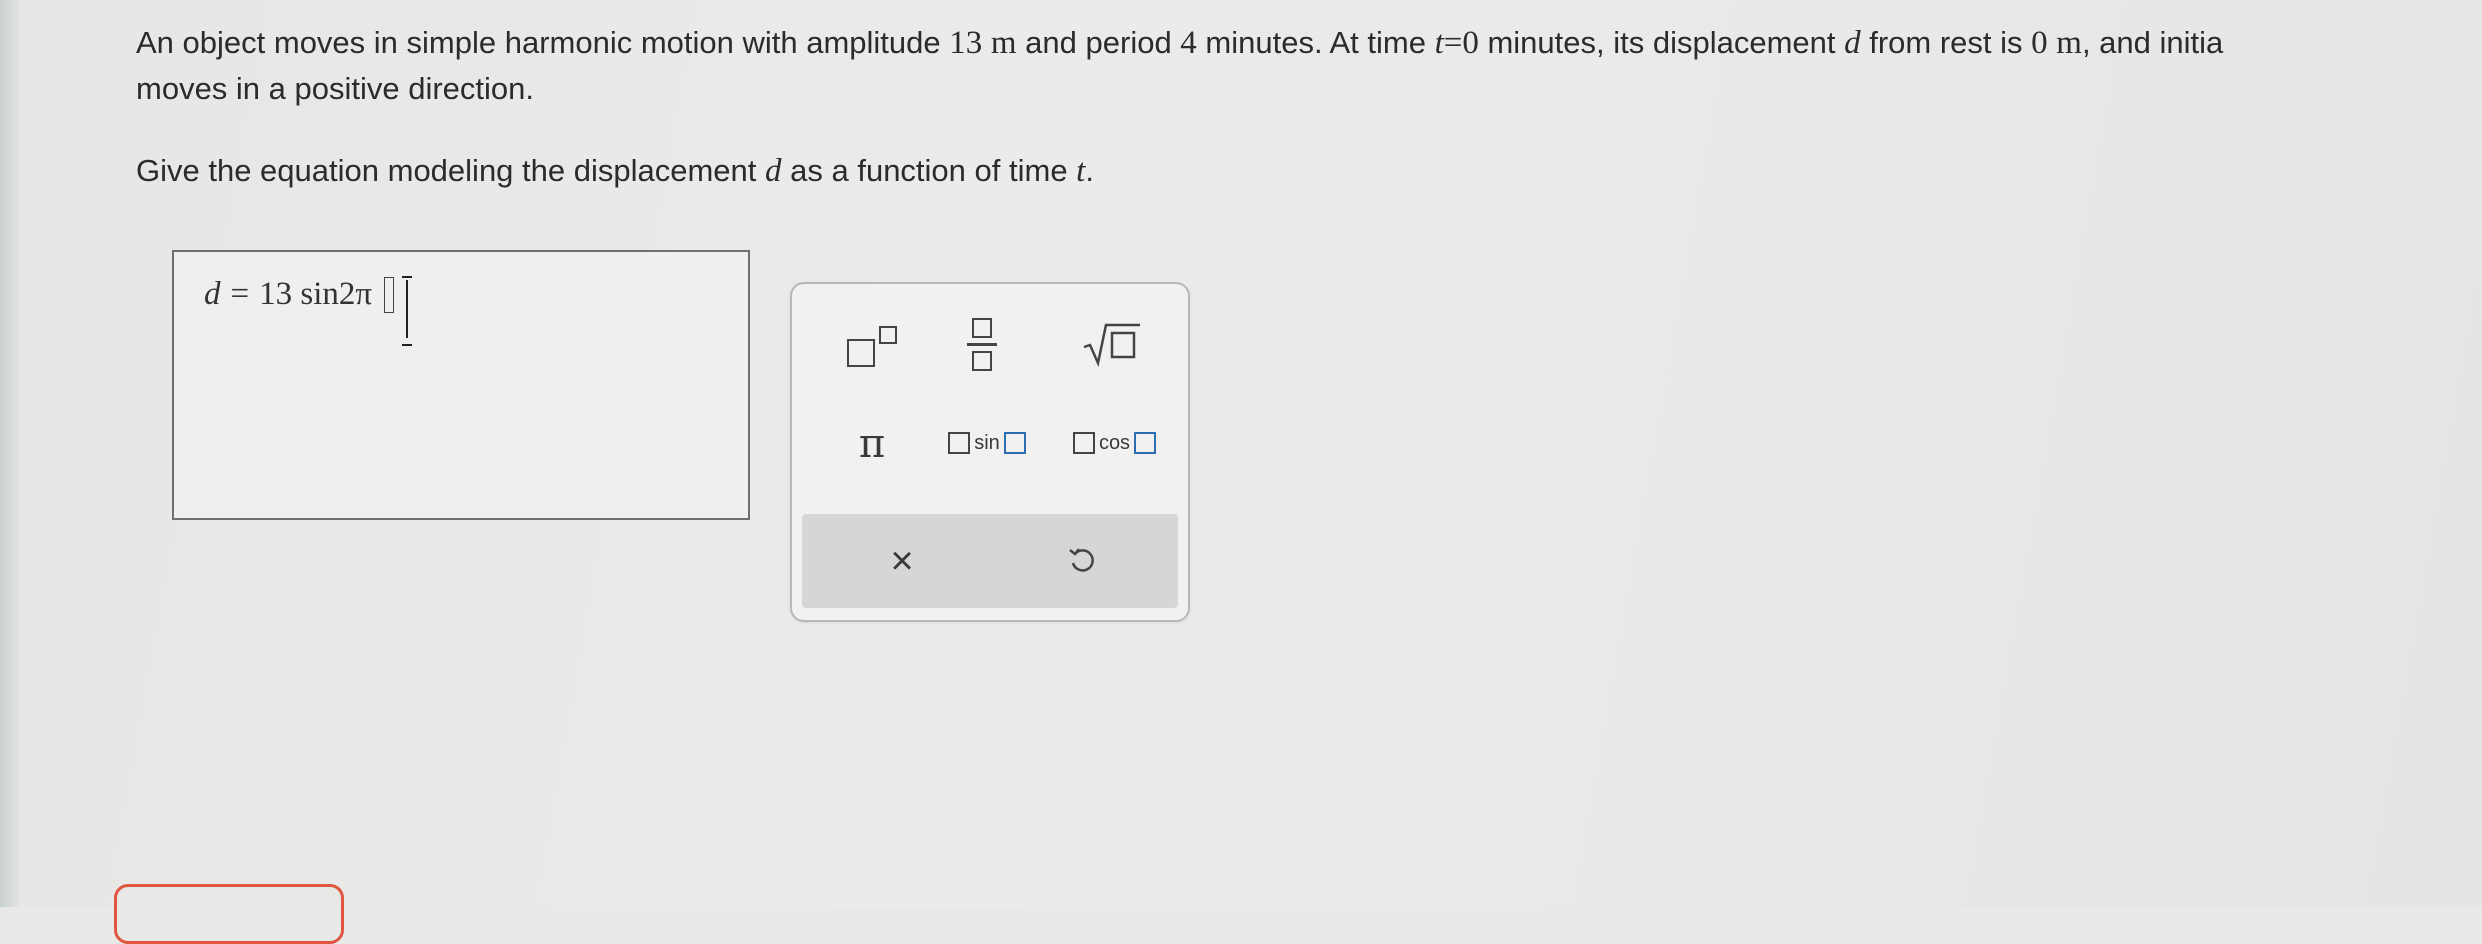 The image size is (2482, 944). I want to click on prompt-var-t: t, so click(1081, 171).